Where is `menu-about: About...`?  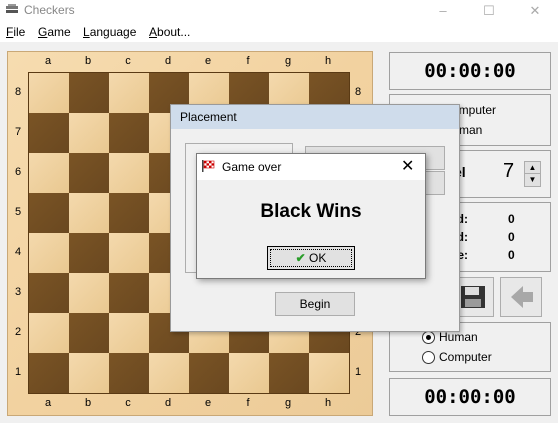
menu-about: About... is located at coordinates (169, 32).